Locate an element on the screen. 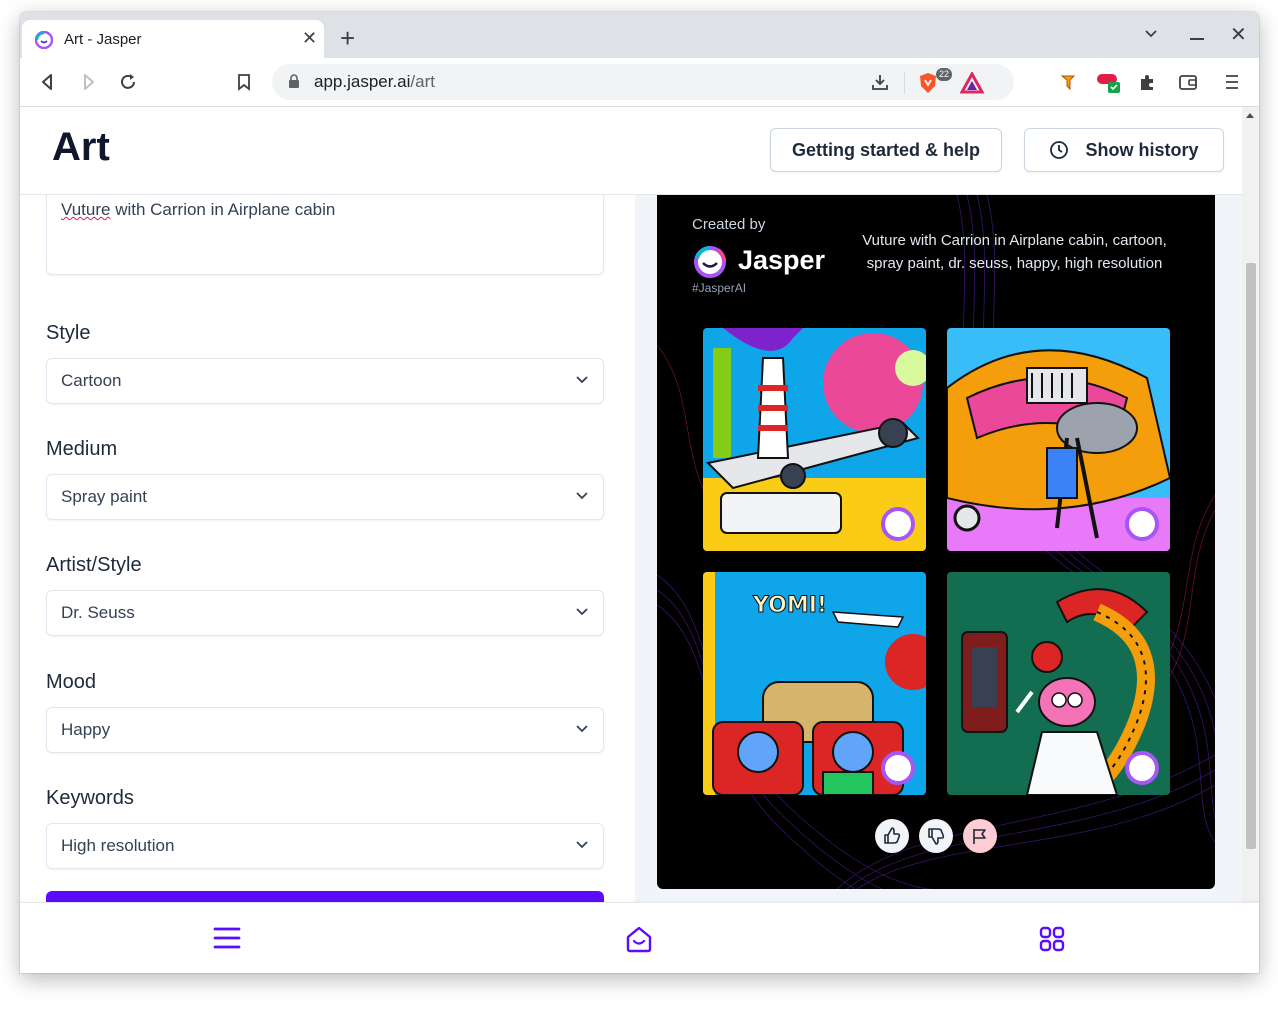 This screenshot has width=1278, height=1012. new-tab-button: + is located at coordinates (347, 38).